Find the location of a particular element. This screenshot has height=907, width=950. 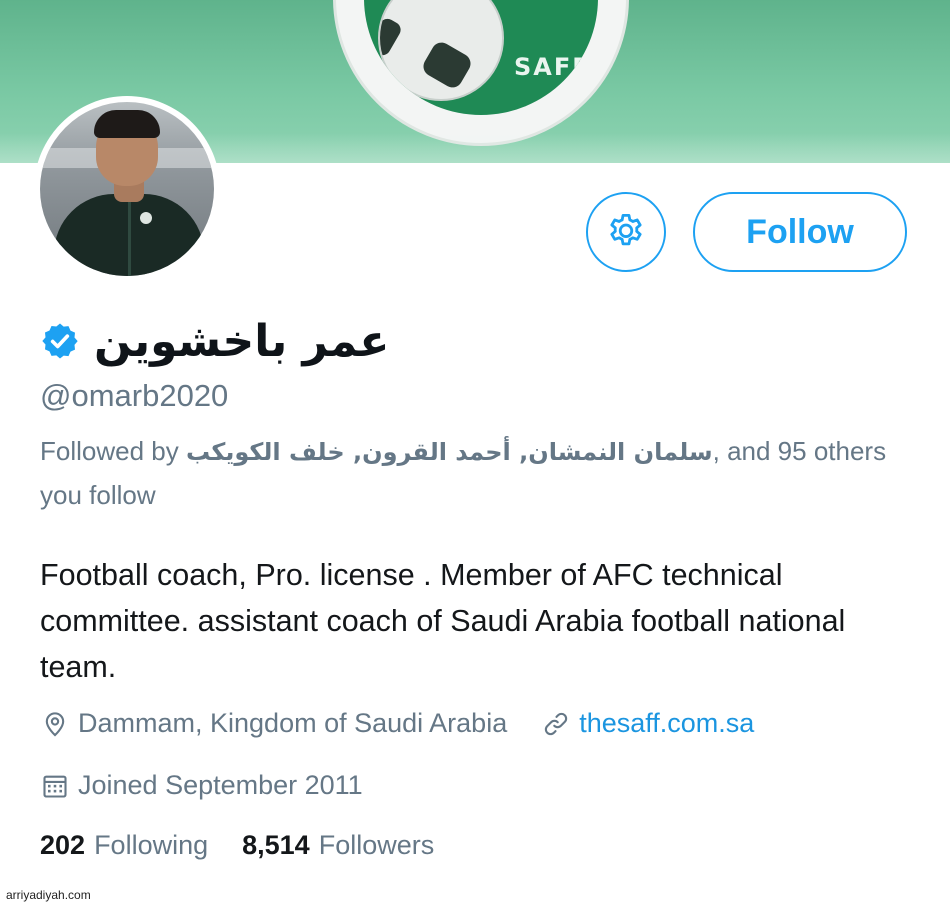

profile-meta-joined: Joined September 2011 is located at coordinates (201, 785).